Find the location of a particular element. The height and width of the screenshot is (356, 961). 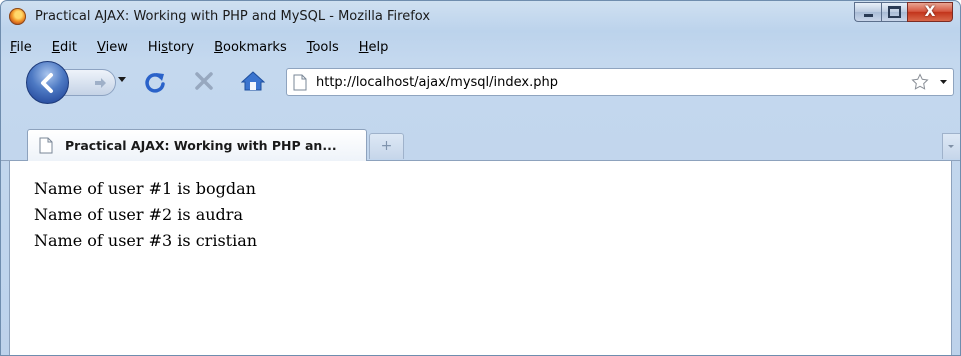

menu-tools: Tools is located at coordinates (323, 47).